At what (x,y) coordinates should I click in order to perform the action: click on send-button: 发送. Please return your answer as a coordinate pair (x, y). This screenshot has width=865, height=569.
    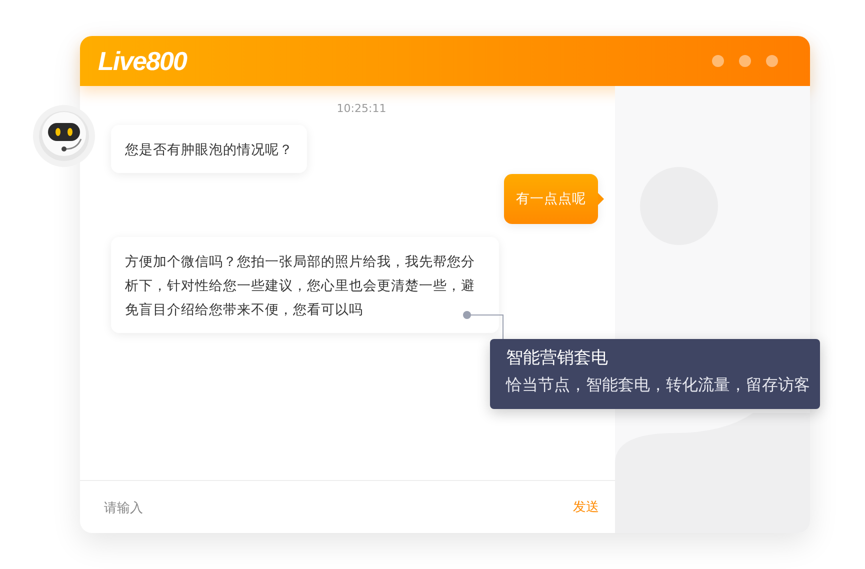
    Looking at the image, I should click on (586, 507).